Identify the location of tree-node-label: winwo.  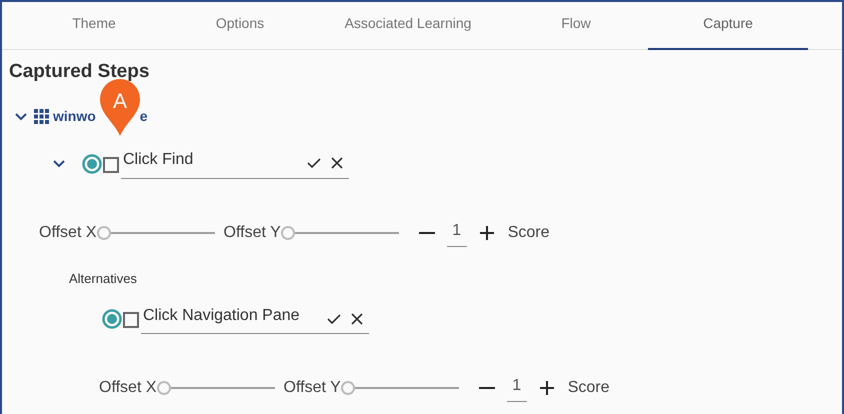
(74, 116).